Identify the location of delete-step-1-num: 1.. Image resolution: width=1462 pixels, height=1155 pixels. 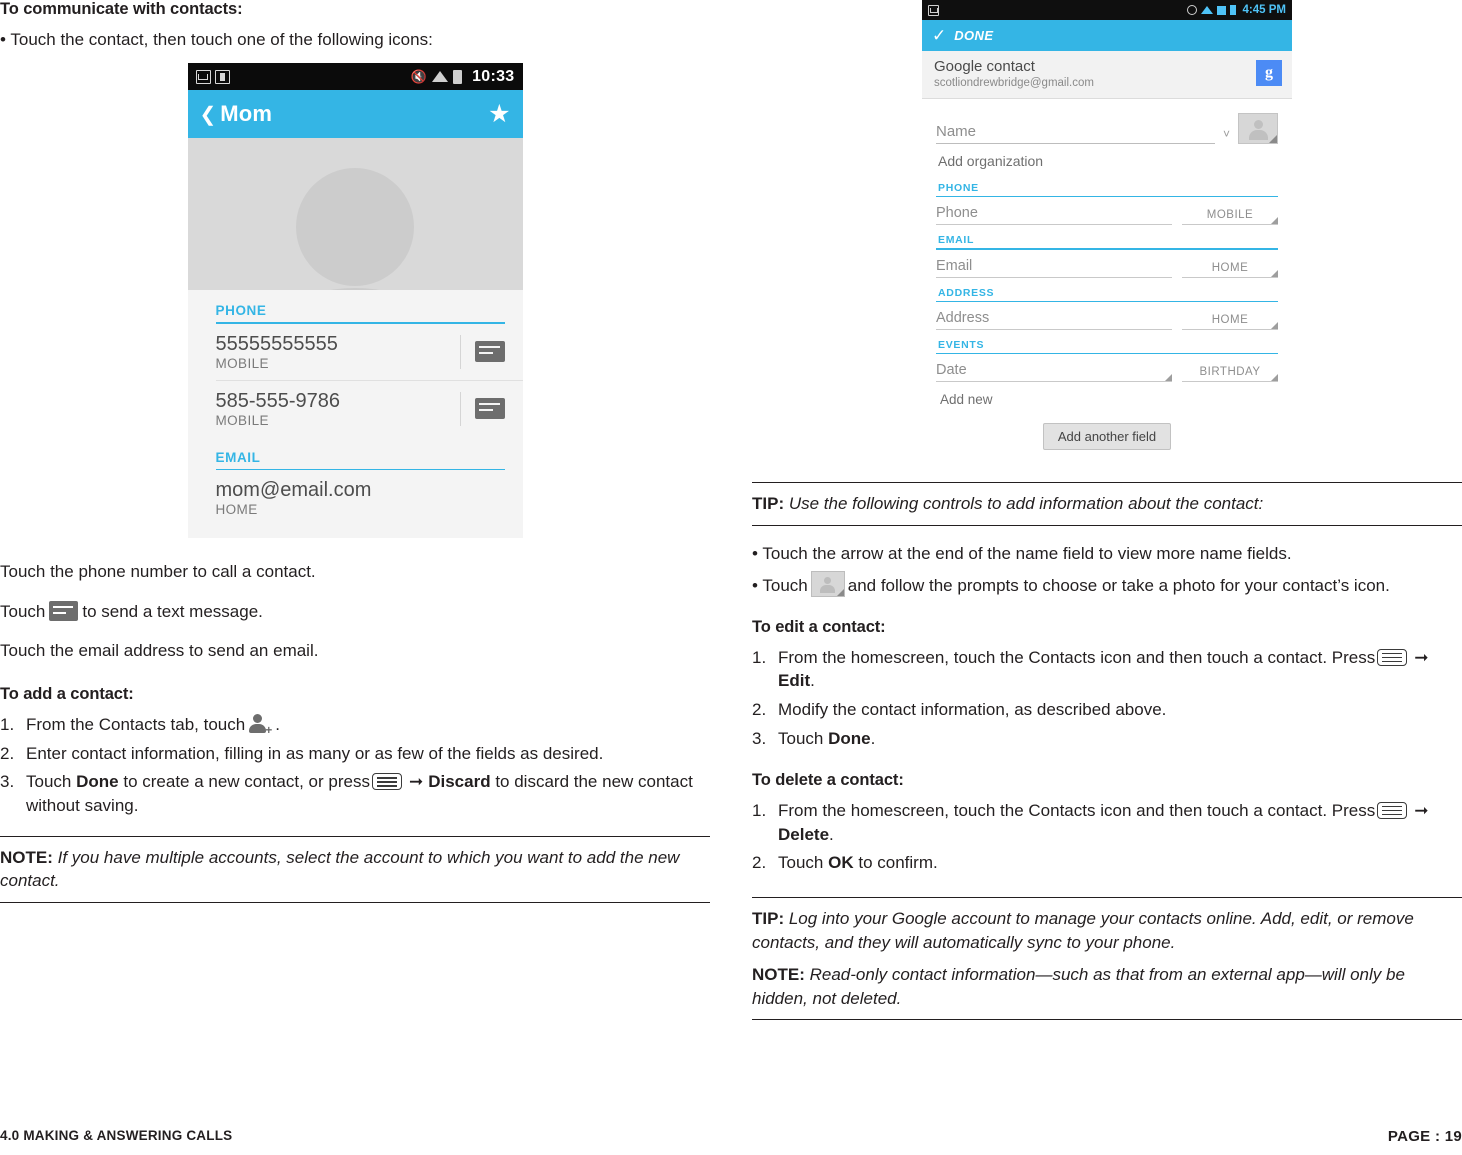
(759, 810).